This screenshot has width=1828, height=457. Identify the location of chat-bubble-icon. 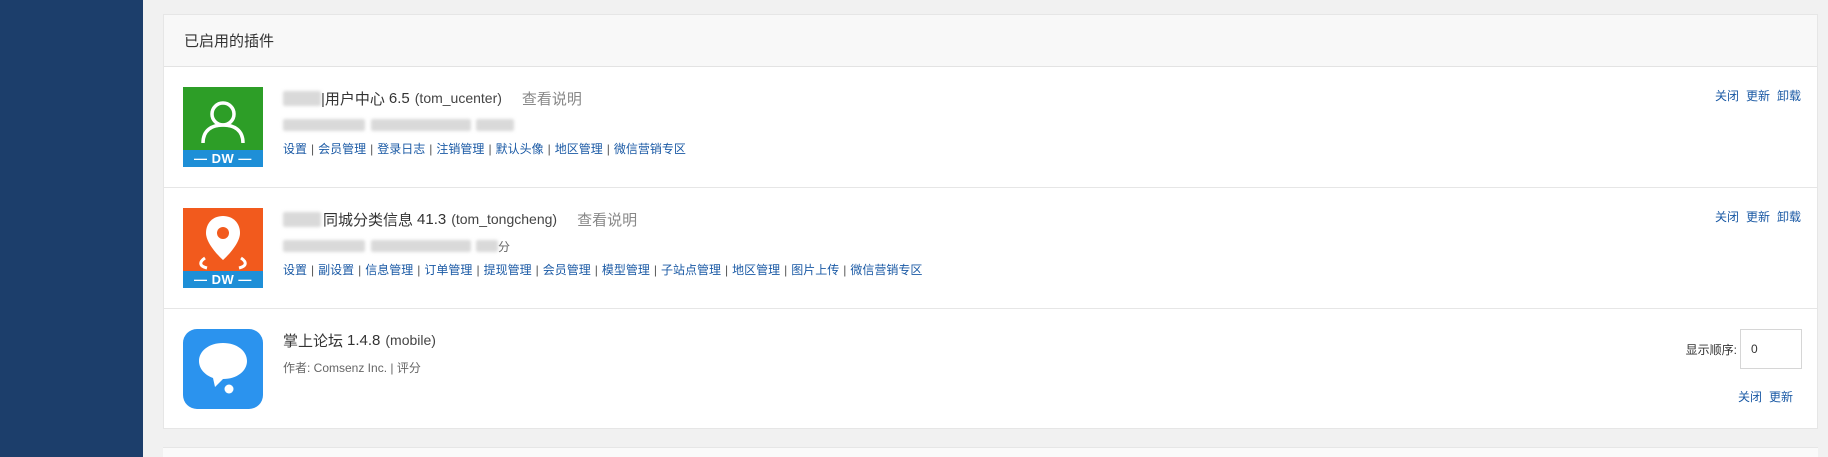
(223, 368).